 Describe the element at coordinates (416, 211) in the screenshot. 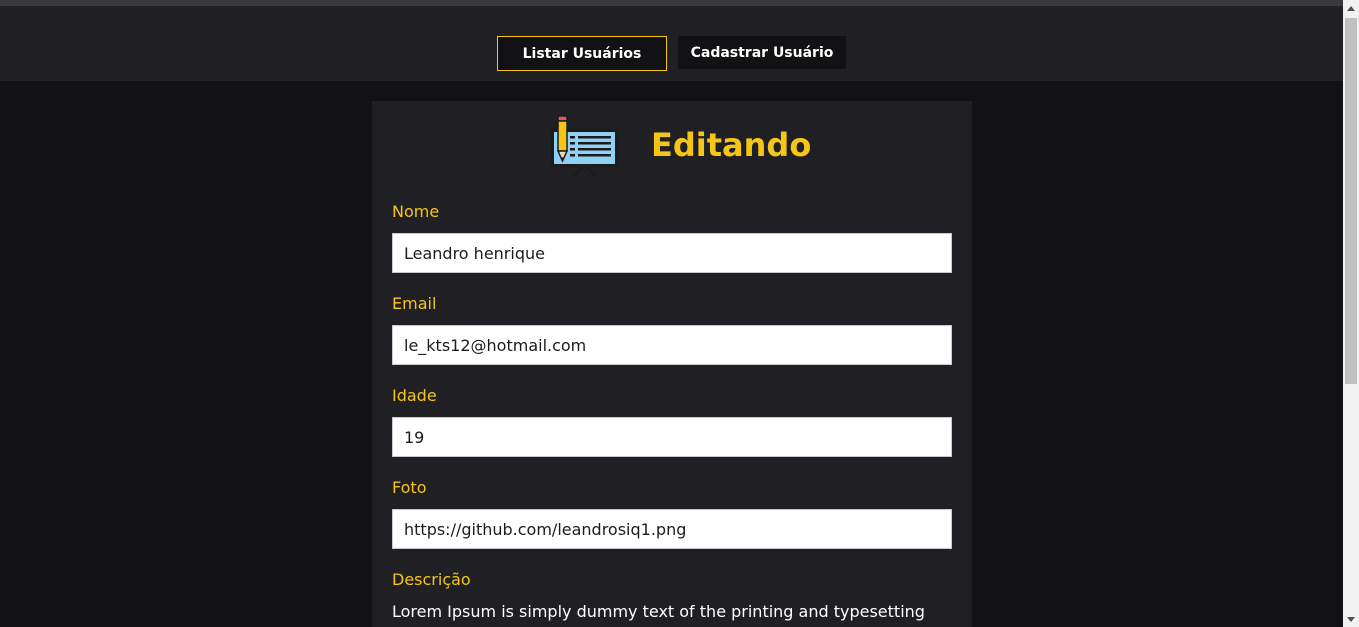

I see `name-label: Nome` at that location.